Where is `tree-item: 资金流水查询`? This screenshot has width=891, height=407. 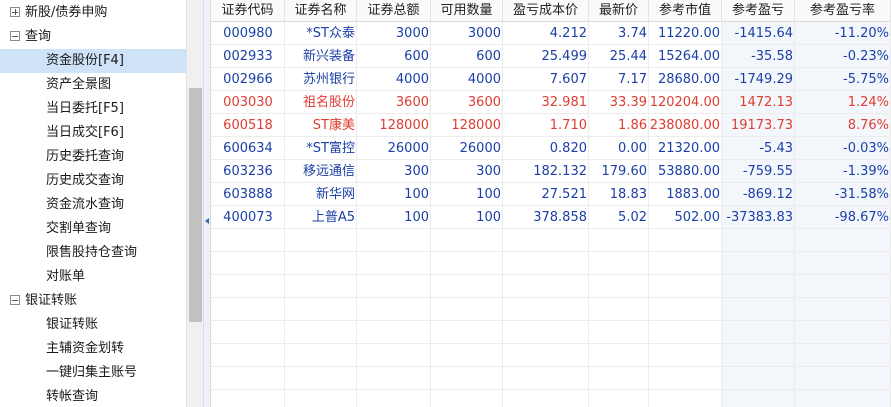 tree-item: 资金流水查询 is located at coordinates (93, 205).